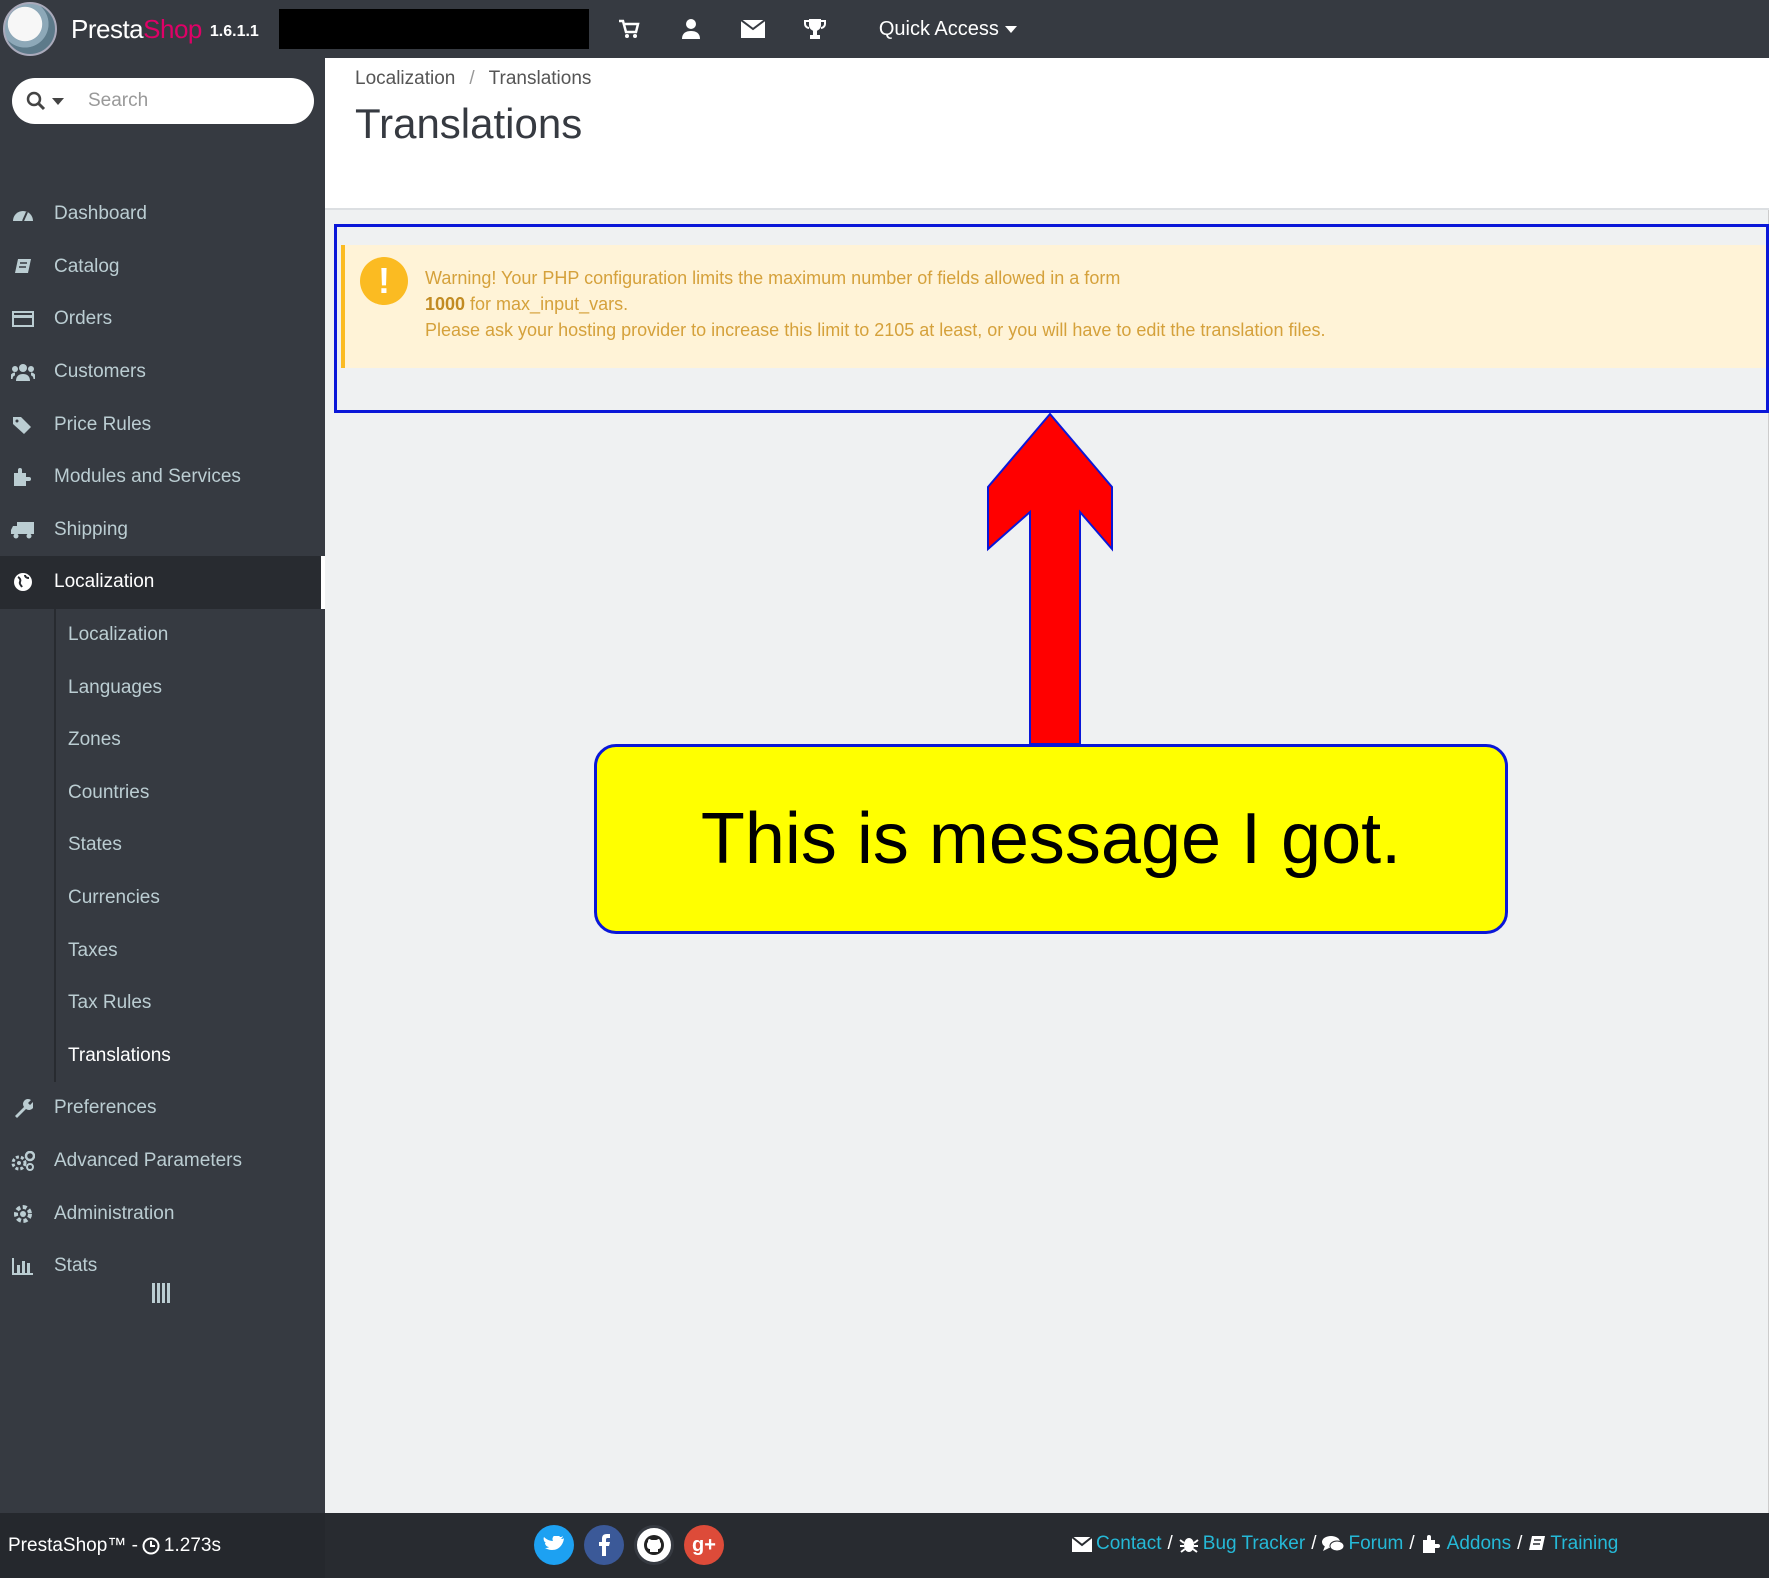 The image size is (1769, 1578). Describe the element at coordinates (162, 635) in the screenshot. I see `submenu-item-localization: Localization` at that location.